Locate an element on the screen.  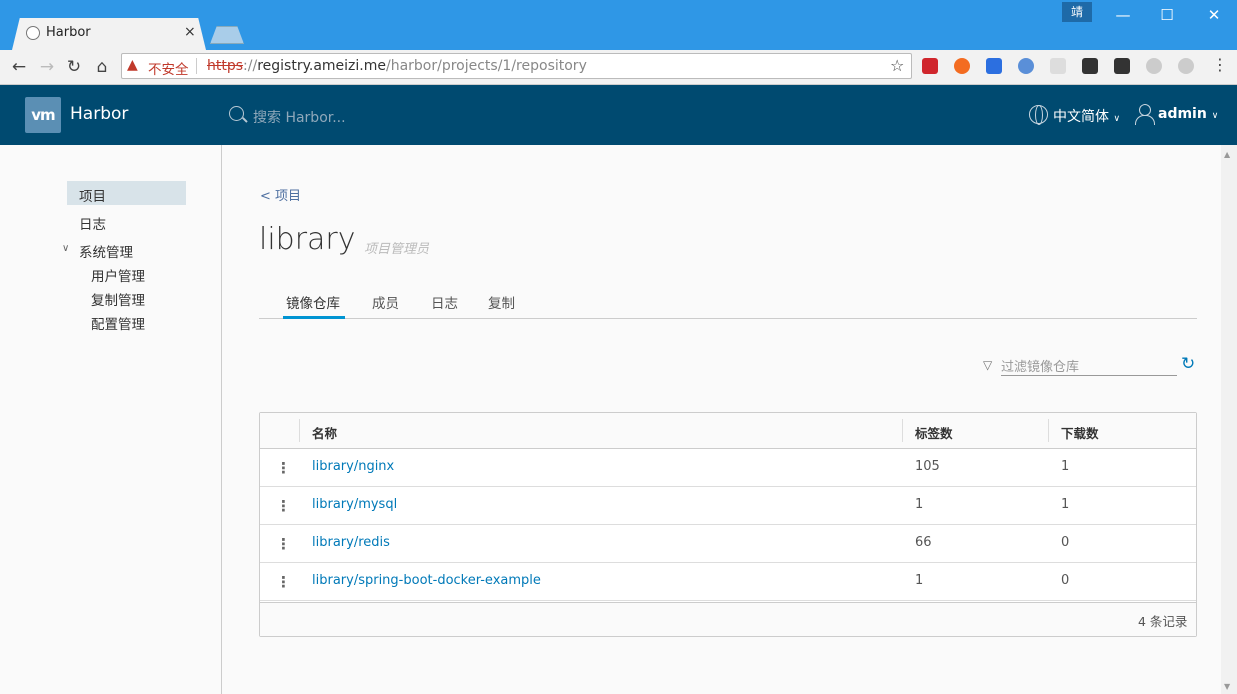
table-footer is located at coordinates (728, 619).